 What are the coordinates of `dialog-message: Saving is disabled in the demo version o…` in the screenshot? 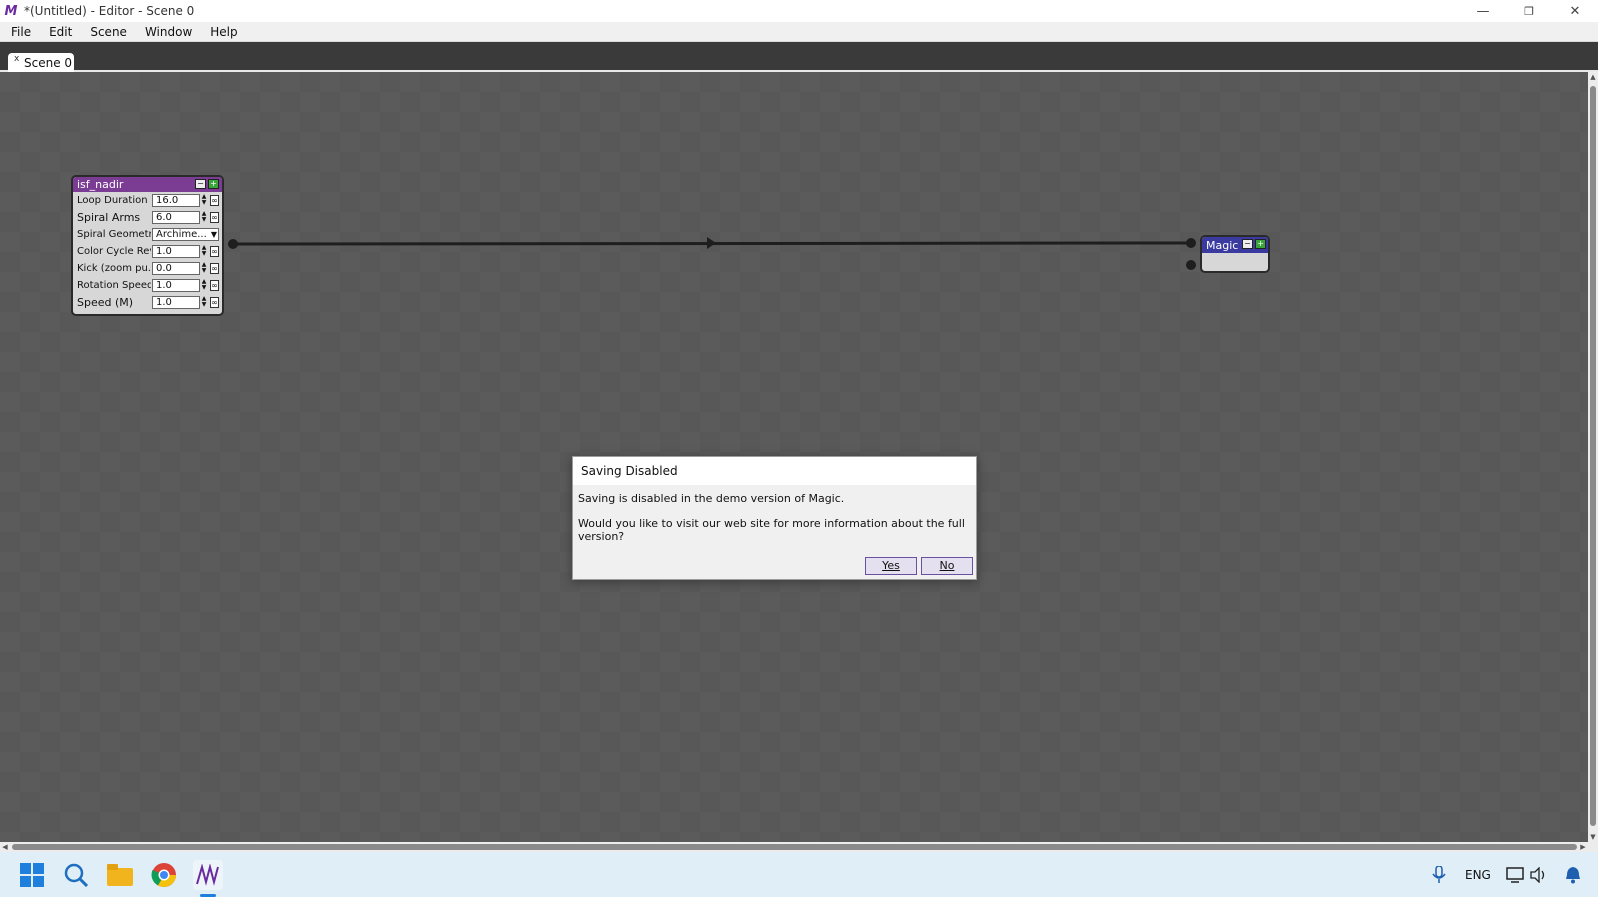 It's located at (711, 498).